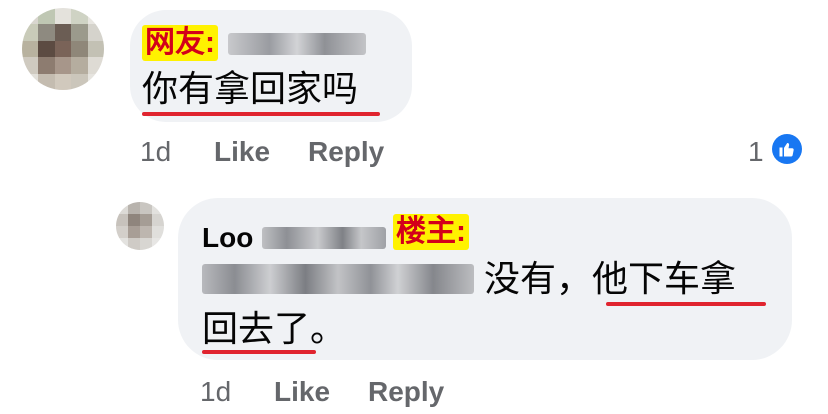 The height and width of the screenshot is (414, 828). I want to click on comment-text: 你有拿回家吗, so click(250, 89).